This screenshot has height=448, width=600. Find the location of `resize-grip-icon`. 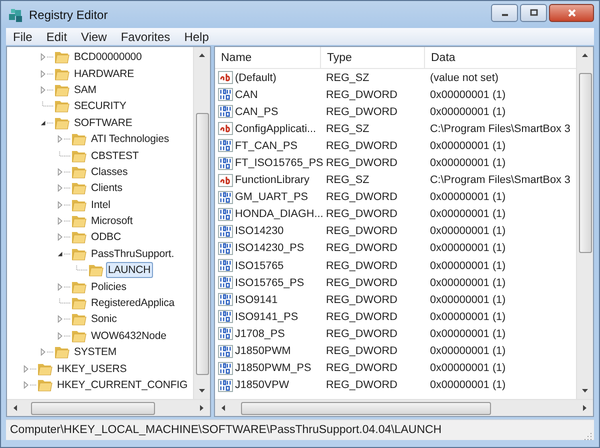

resize-grip-icon is located at coordinates (587, 435).